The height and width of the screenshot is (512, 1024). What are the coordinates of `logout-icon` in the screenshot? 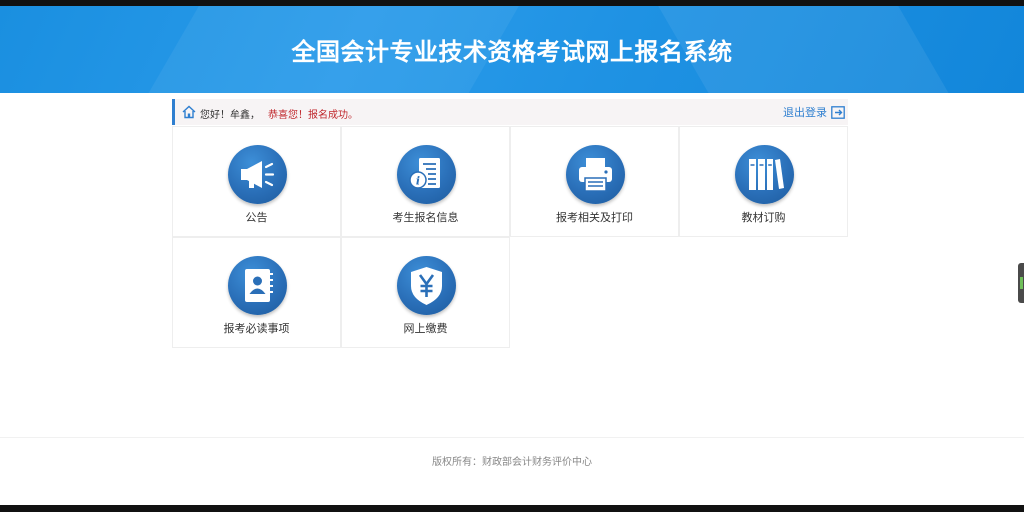 It's located at (838, 112).